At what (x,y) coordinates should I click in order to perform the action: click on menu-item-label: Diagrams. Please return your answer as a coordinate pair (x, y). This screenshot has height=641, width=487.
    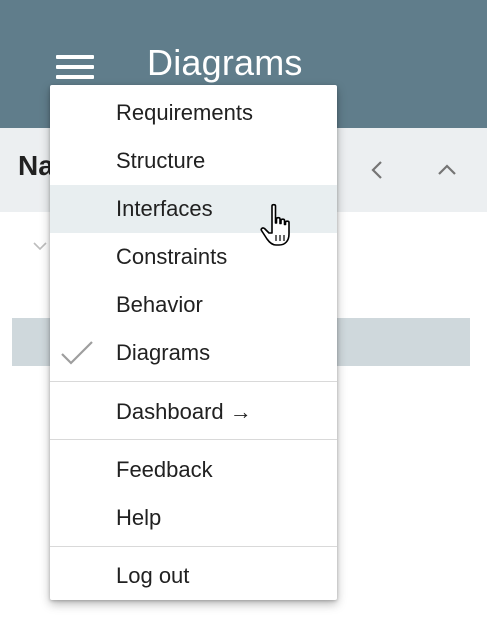
    Looking at the image, I should click on (163, 352).